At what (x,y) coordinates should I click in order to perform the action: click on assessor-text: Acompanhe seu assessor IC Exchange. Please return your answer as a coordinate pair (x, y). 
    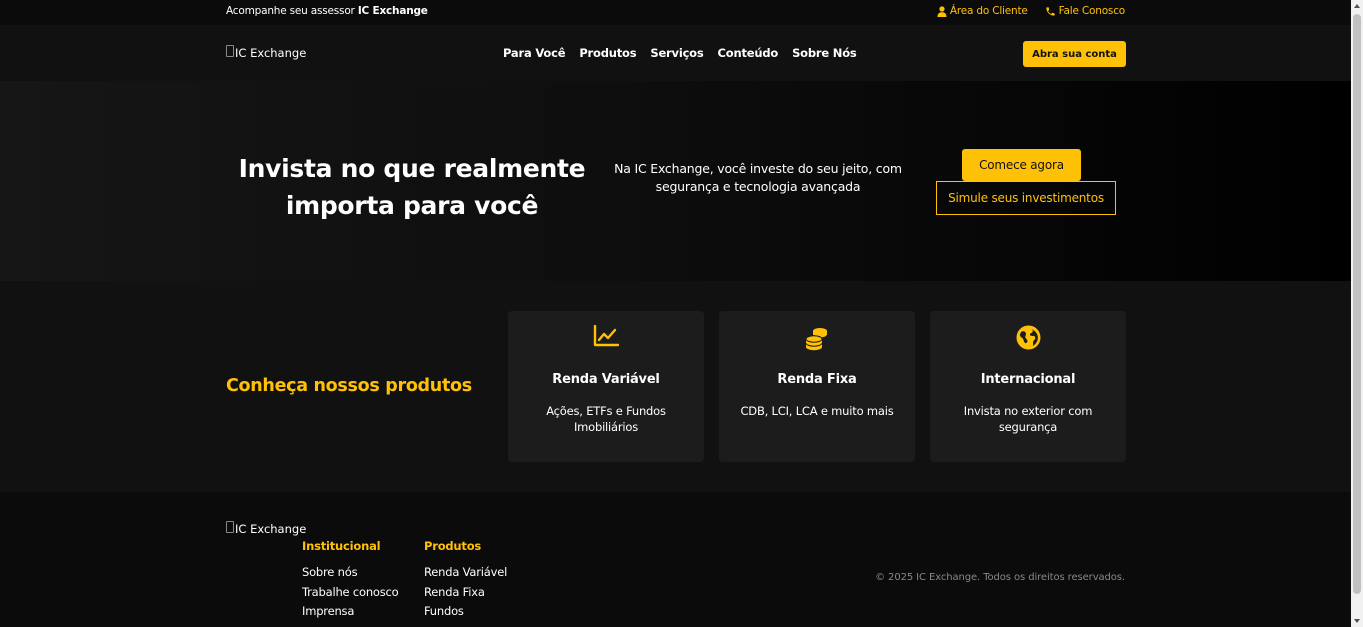
    Looking at the image, I should click on (327, 11).